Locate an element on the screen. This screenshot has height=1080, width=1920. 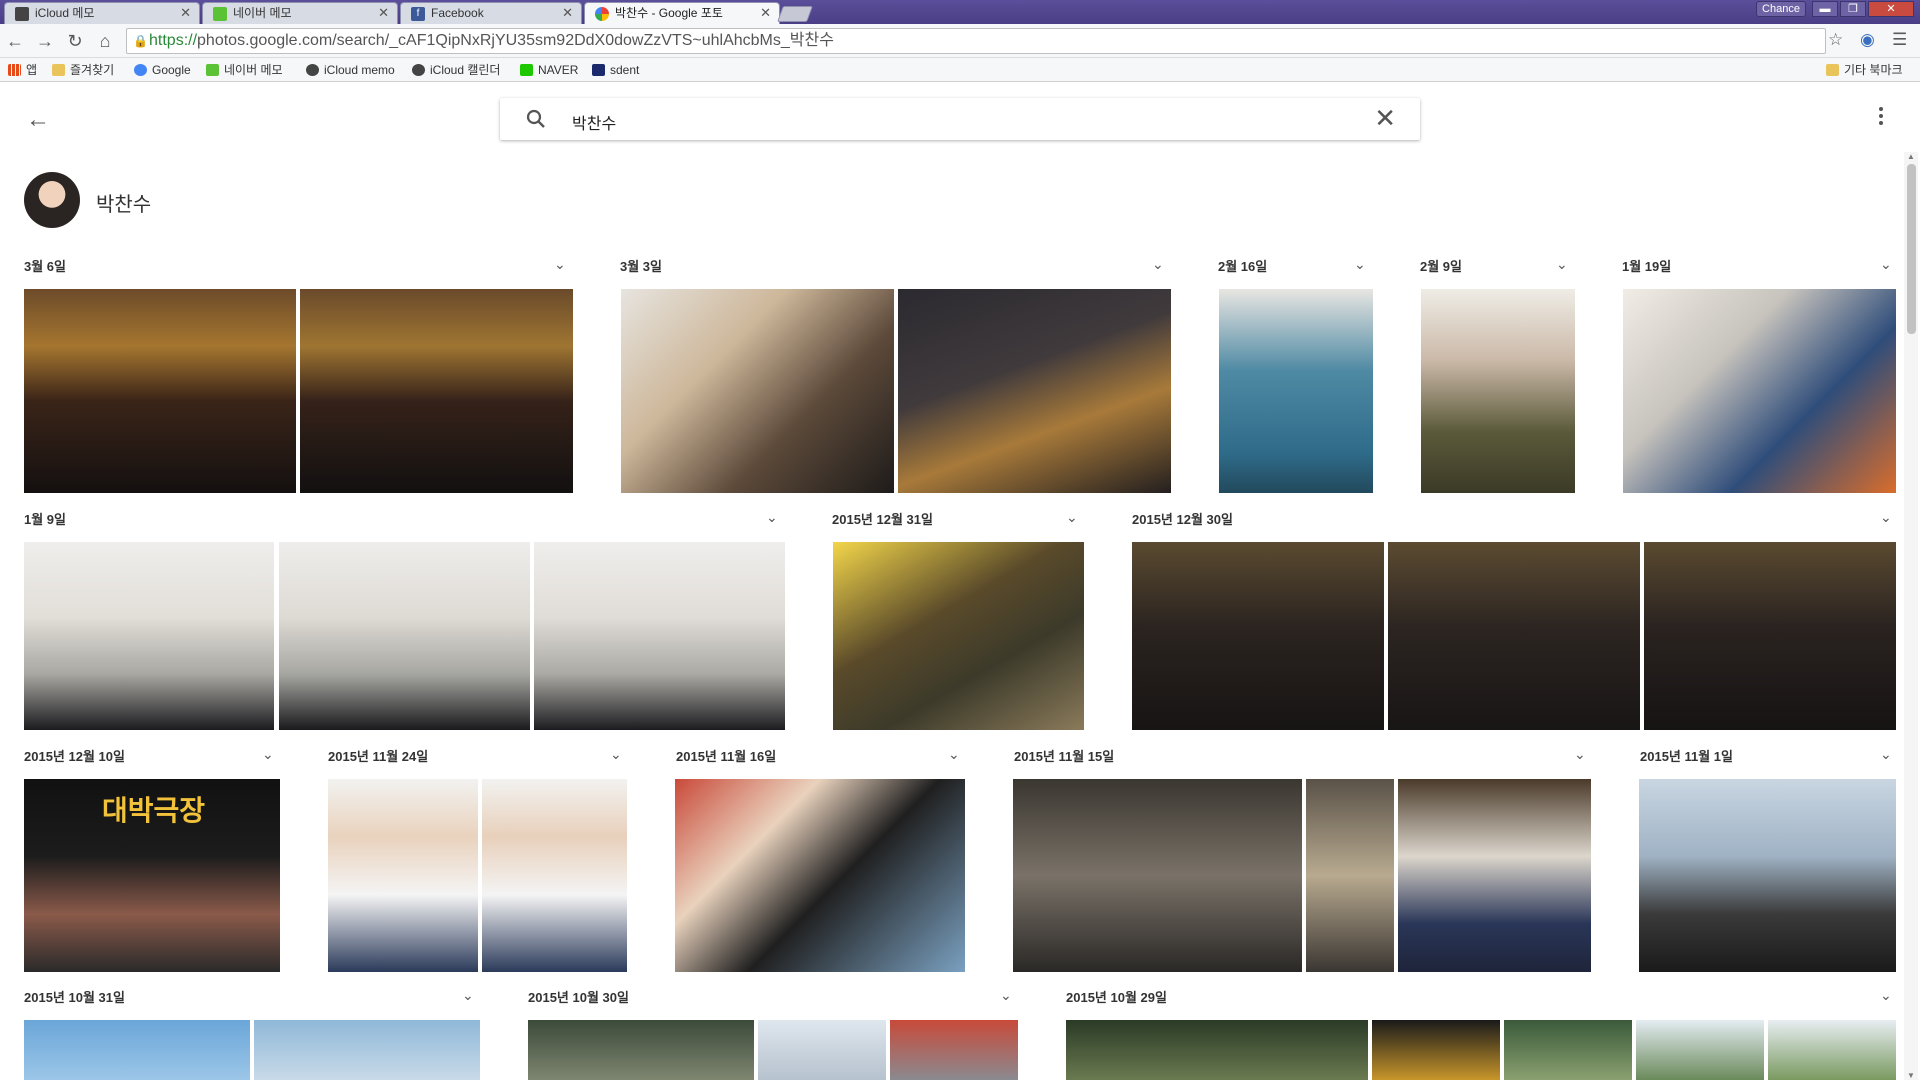
new-tab-button is located at coordinates (795, 14).